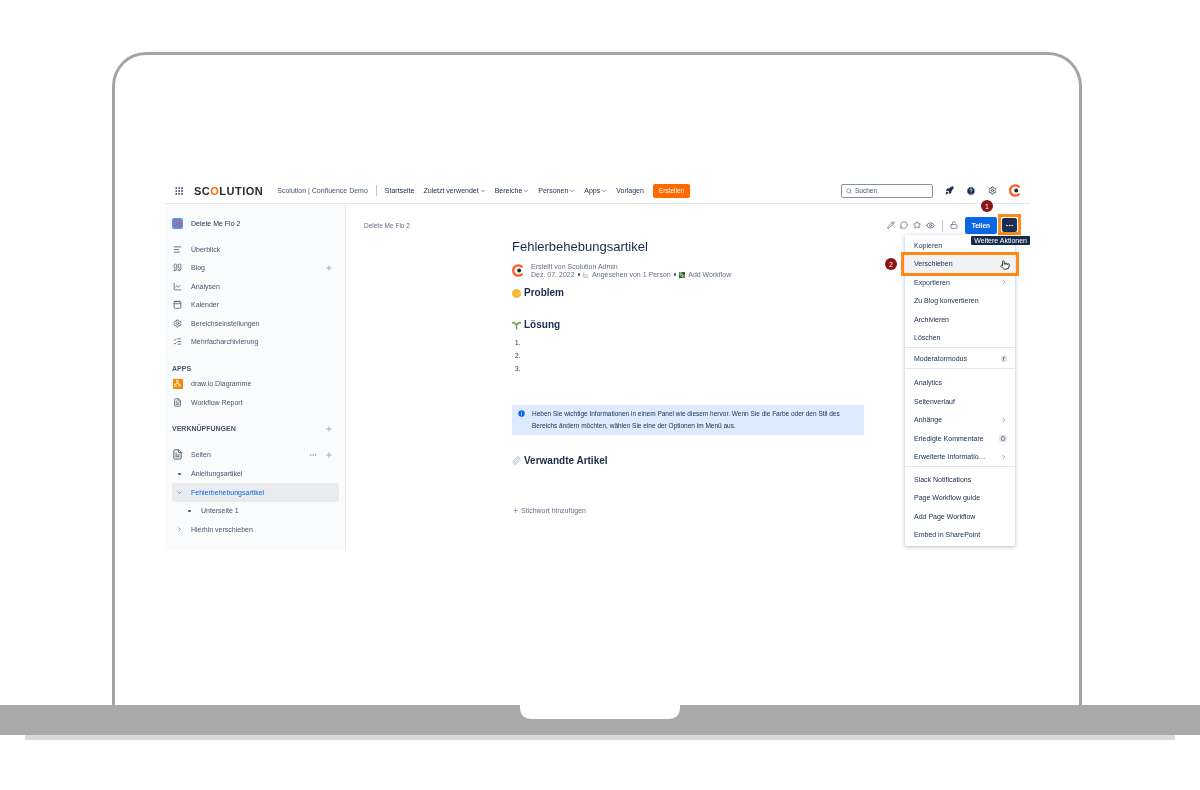 This screenshot has width=1200, height=790. I want to click on hand-cursor-icon, so click(1005, 264).